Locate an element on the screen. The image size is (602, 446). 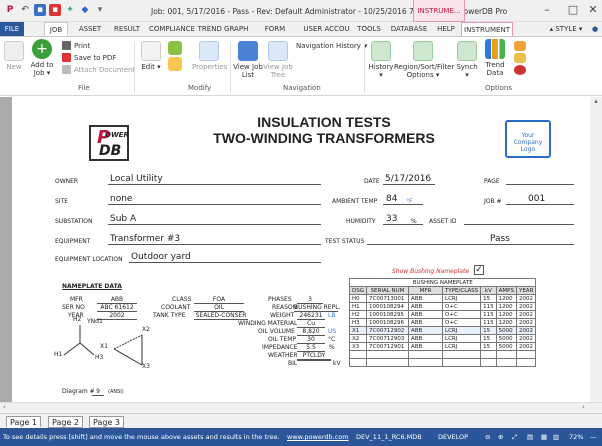
diagram-value: 9 is located at coordinates (98, 392).